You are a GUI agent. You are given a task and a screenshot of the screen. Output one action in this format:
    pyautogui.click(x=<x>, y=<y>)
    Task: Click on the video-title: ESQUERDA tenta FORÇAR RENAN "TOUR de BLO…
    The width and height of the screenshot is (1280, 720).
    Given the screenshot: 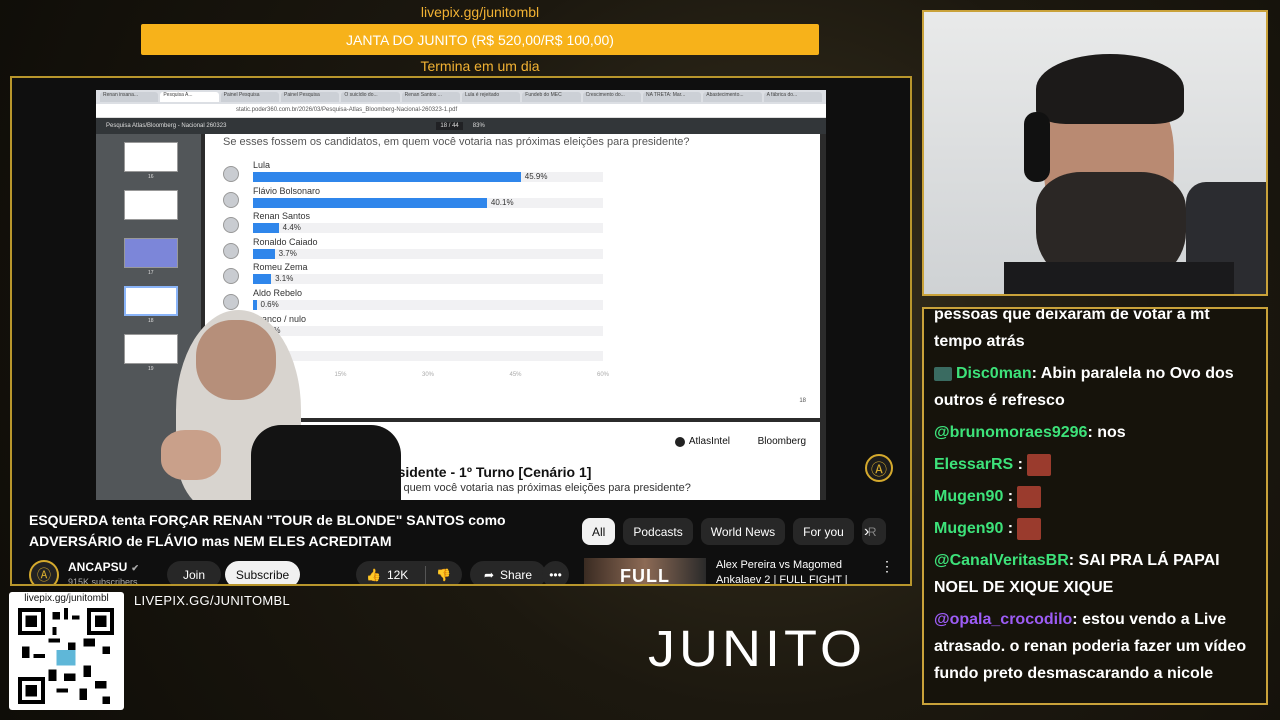 What is the action you would take?
    pyautogui.click(x=267, y=530)
    